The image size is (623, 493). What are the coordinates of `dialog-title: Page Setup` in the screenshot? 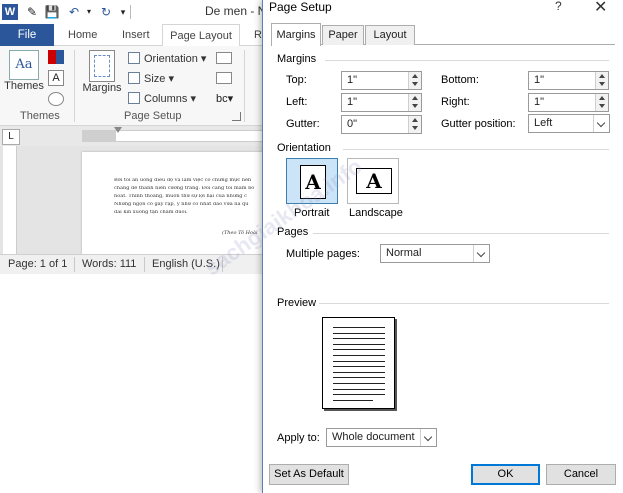 It's located at (300, 7).